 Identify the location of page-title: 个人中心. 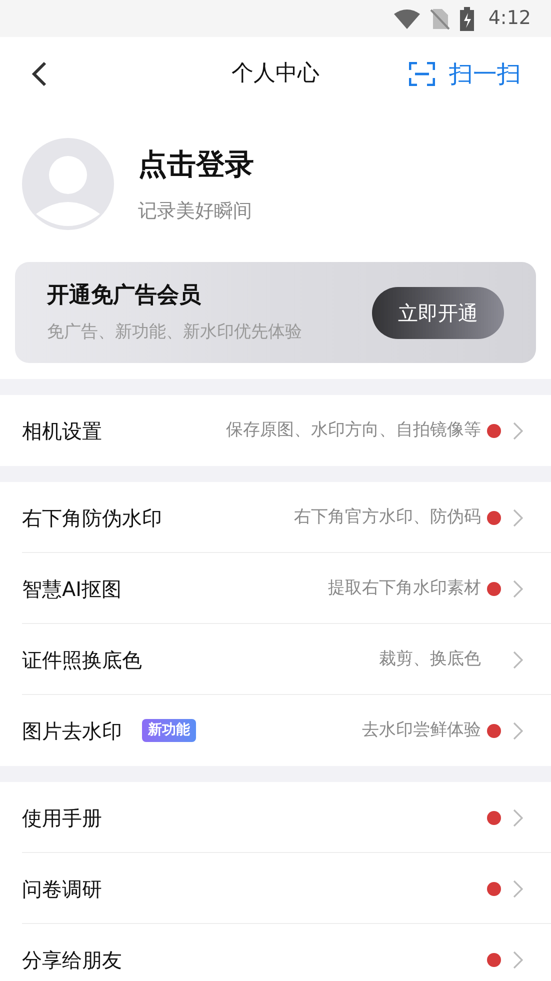
(276, 74).